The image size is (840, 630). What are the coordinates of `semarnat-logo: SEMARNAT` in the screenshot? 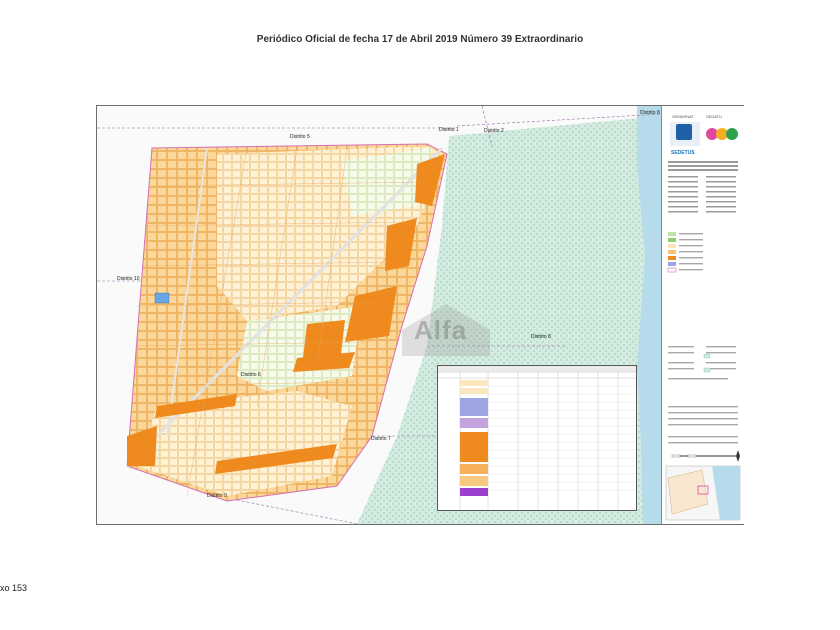 It's located at (683, 116).